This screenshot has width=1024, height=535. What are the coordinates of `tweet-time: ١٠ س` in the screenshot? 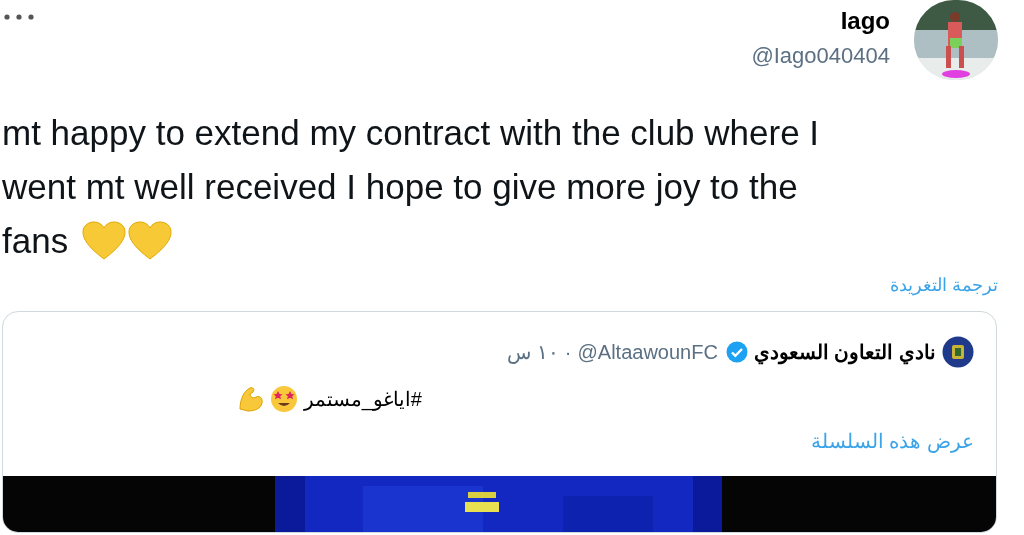 It's located at (533, 353).